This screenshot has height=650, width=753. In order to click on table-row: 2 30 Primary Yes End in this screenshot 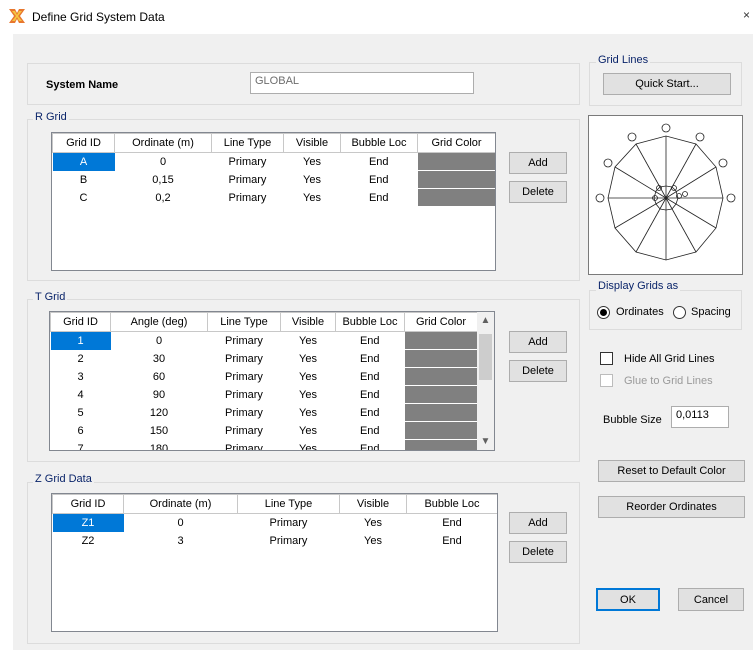, I will do `click(264, 358)`.